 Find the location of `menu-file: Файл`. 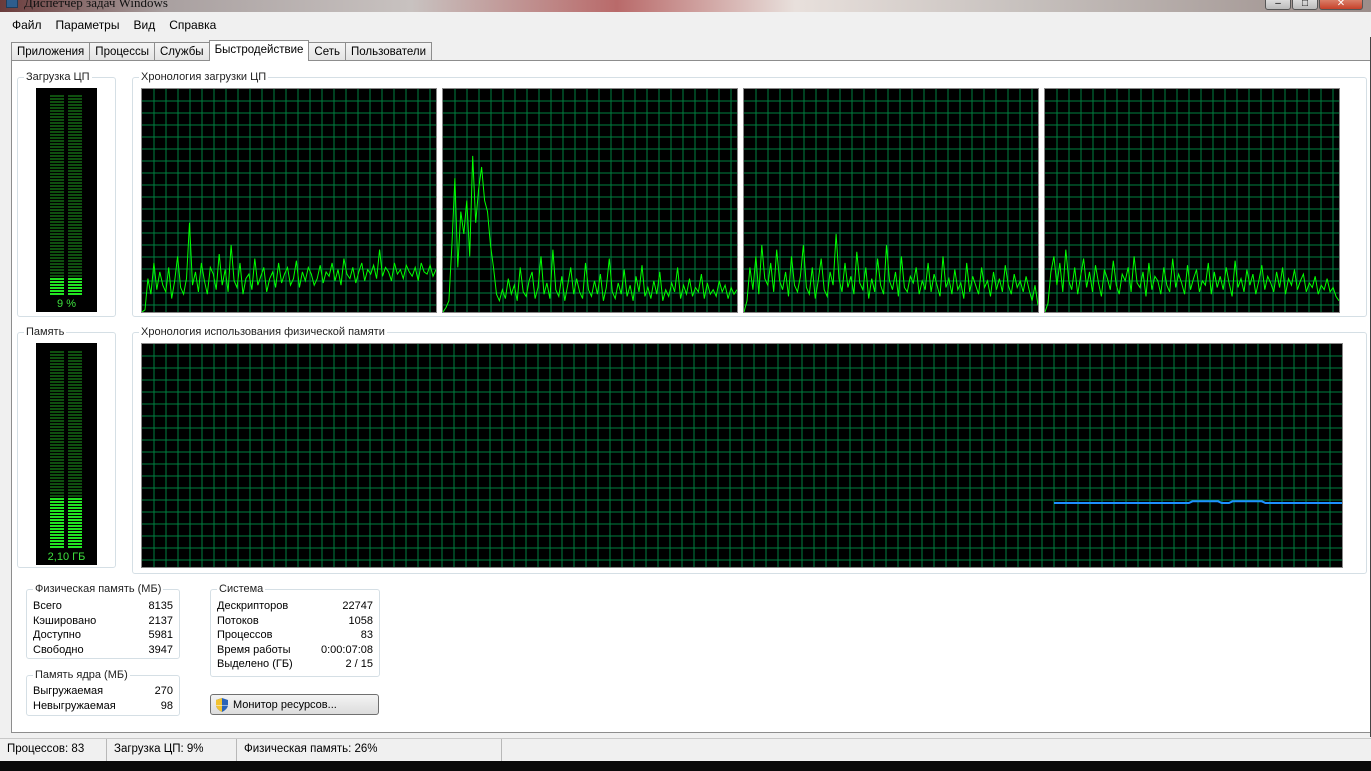

menu-file: Файл is located at coordinates (27, 25).